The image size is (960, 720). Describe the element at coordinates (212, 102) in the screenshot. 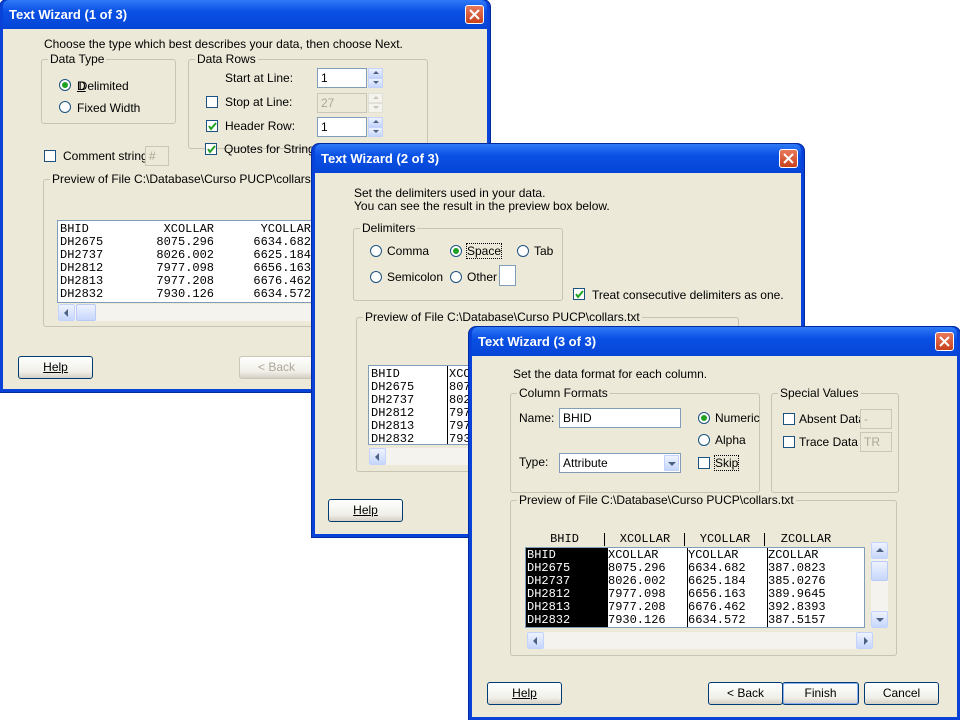

I see `stop-at-line-checkbox` at that location.